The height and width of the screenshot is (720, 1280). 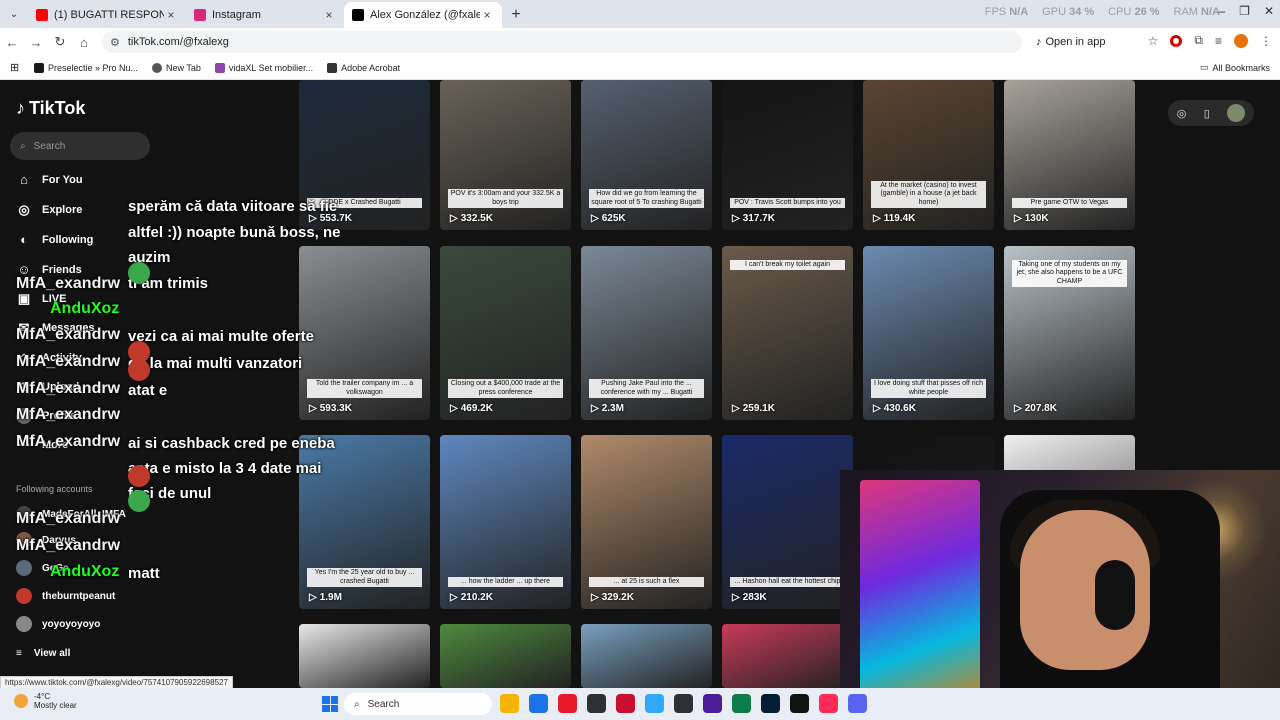 I want to click on nav-activity: ◇ Activity, so click(x=49, y=358).